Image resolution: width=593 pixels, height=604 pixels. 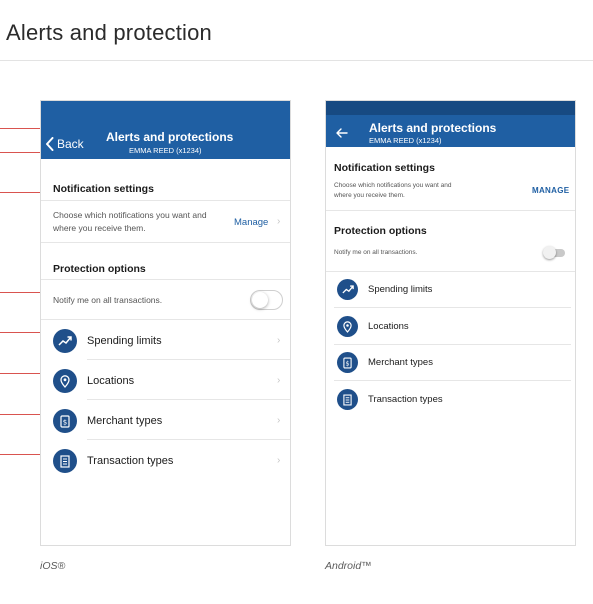 What do you see at coordinates (450, 108) in the screenshot?
I see `status-bar` at bounding box center [450, 108].